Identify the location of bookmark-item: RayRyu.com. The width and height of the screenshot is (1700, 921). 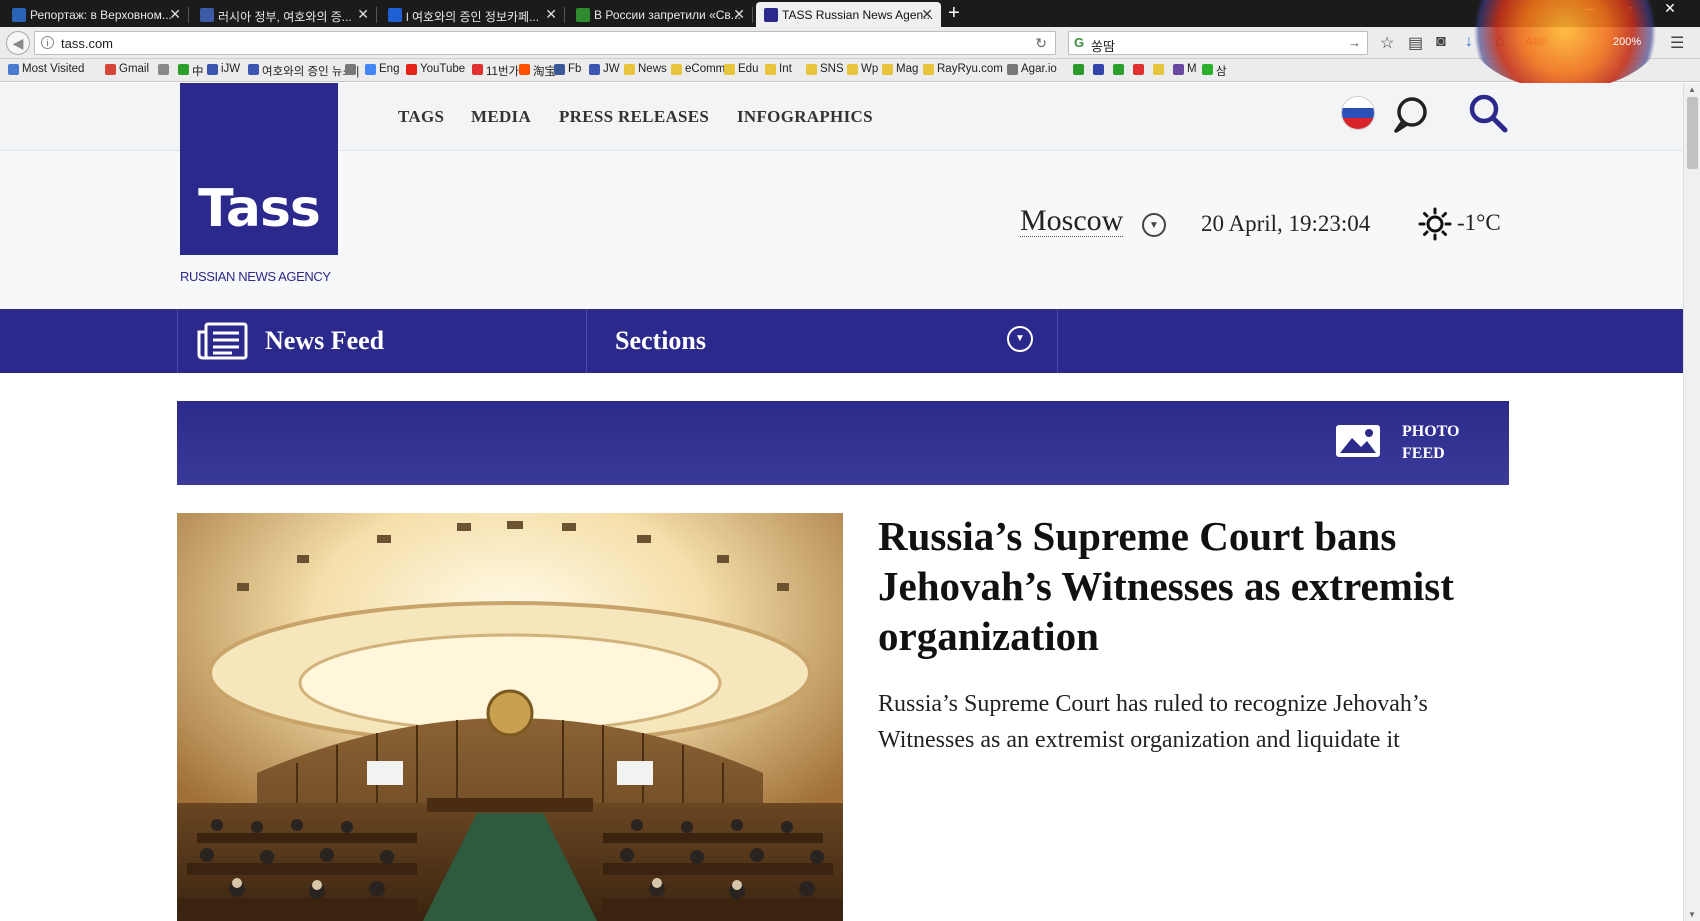
(963, 69).